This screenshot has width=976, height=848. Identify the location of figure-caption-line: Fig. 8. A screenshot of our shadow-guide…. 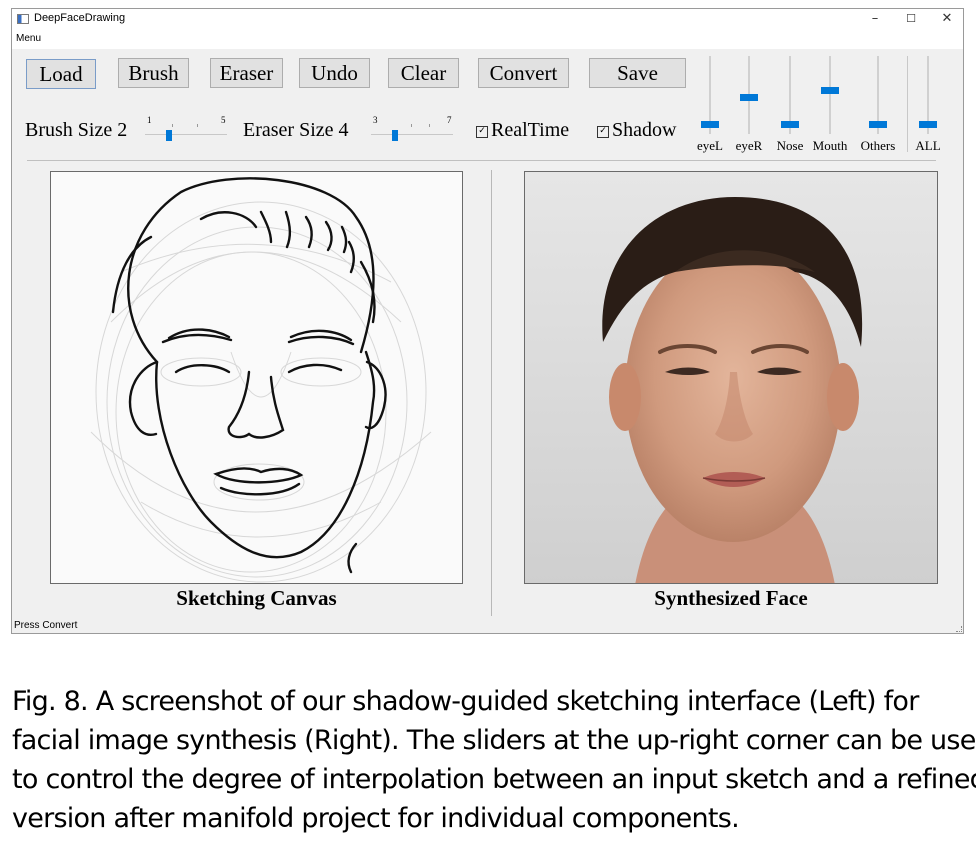
(465, 701).